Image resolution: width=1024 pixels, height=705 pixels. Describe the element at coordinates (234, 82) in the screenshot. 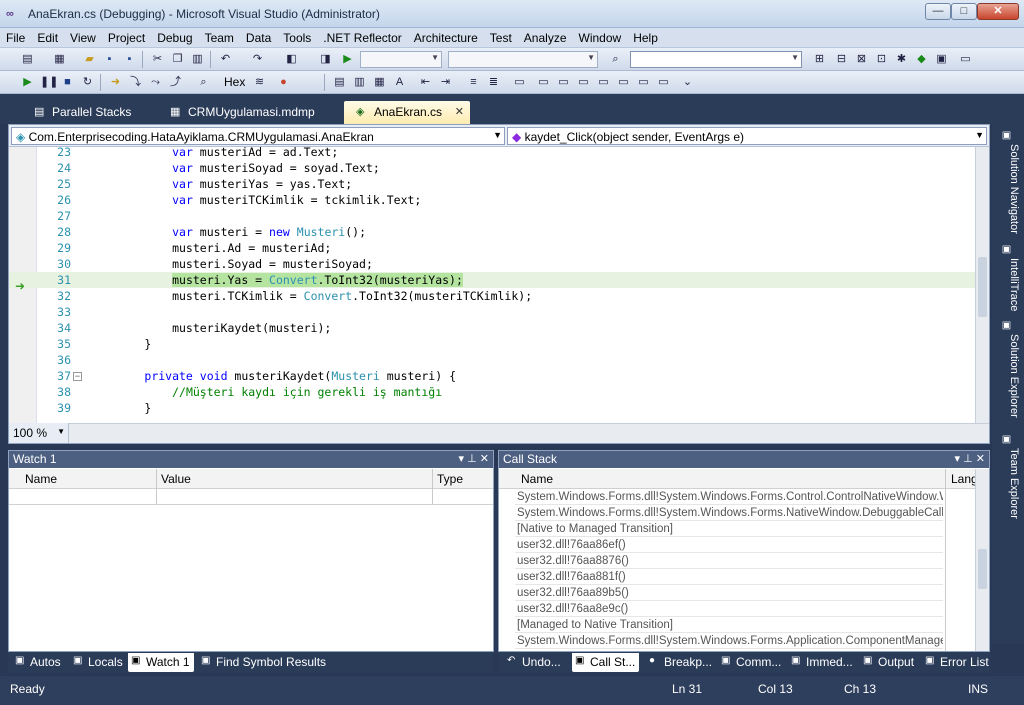

I see `hex-toggle: Hex` at that location.